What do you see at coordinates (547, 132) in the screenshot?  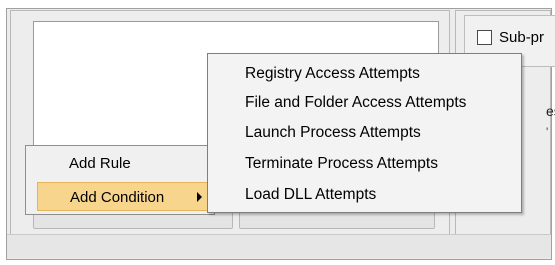 I see `truncated-text-2: '` at bounding box center [547, 132].